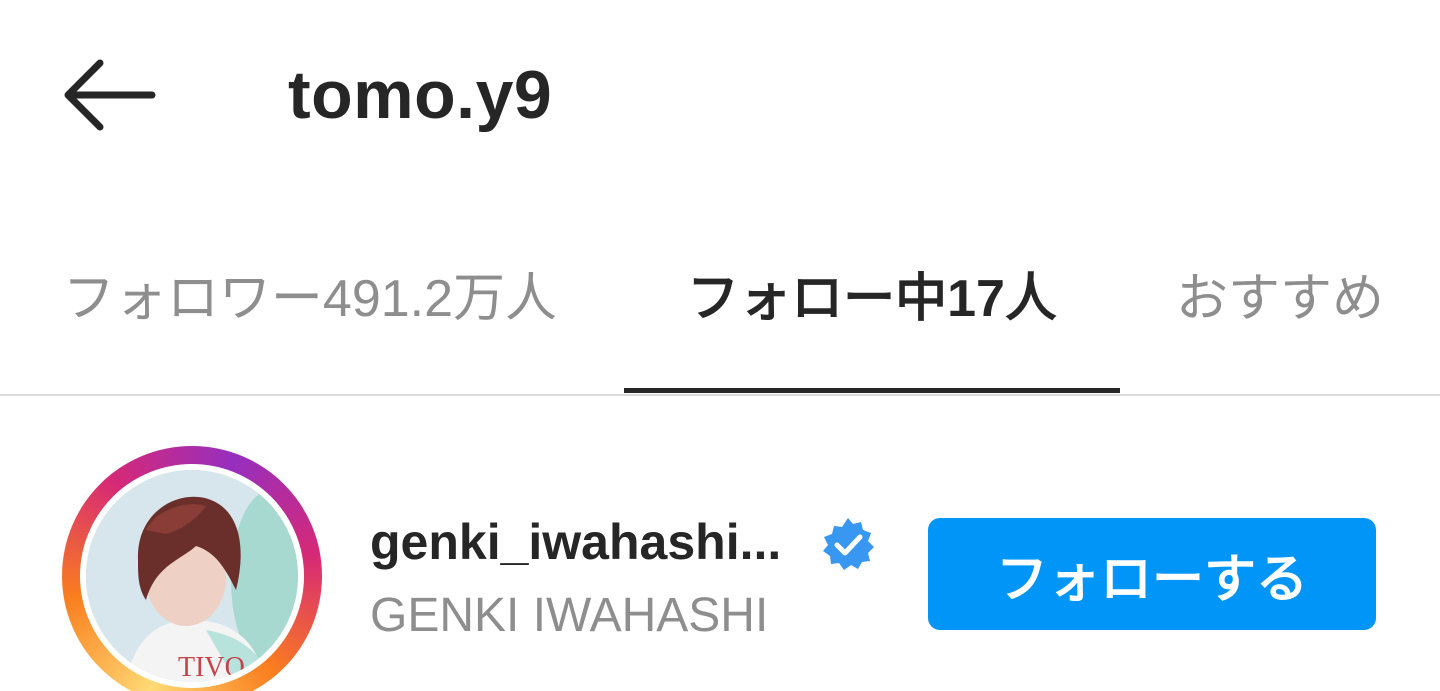 The width and height of the screenshot is (1440, 691). What do you see at coordinates (848, 544) in the screenshot?
I see `verified-badge-icon` at bounding box center [848, 544].